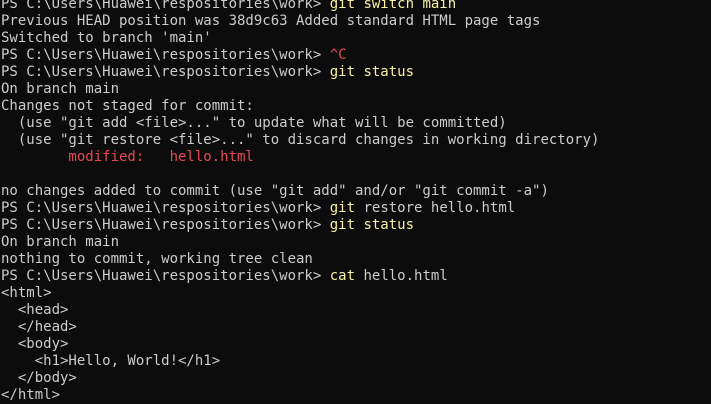 The width and height of the screenshot is (711, 404). I want to click on output-text: <h1>Hello, World!</h1>, so click(111, 361).